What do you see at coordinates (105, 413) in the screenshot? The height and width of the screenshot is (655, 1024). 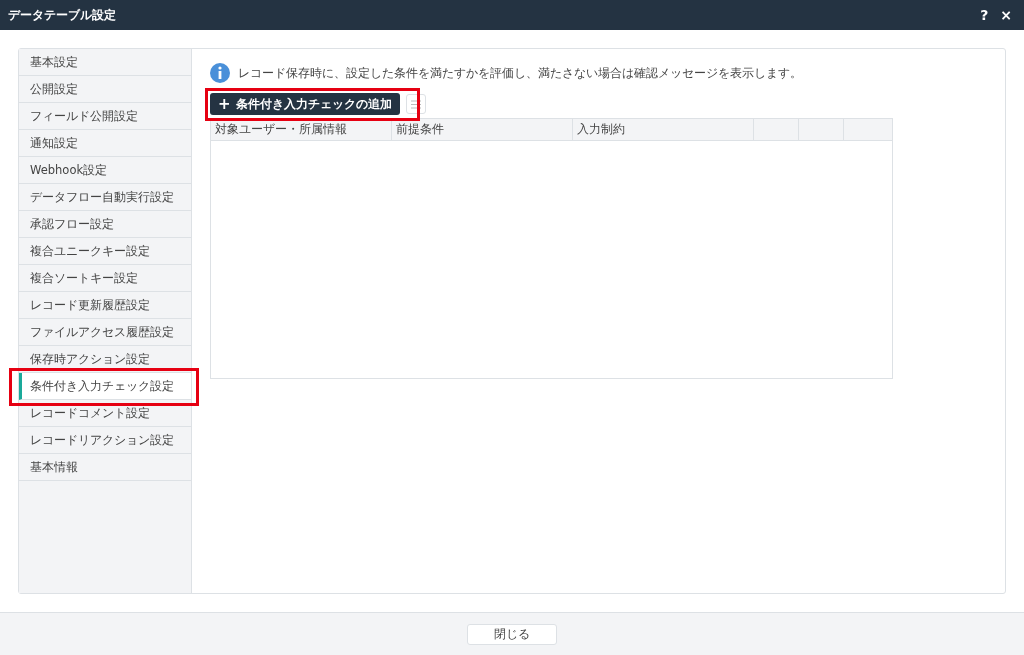 I see `sidebar-item: レコードコメント設定` at bounding box center [105, 413].